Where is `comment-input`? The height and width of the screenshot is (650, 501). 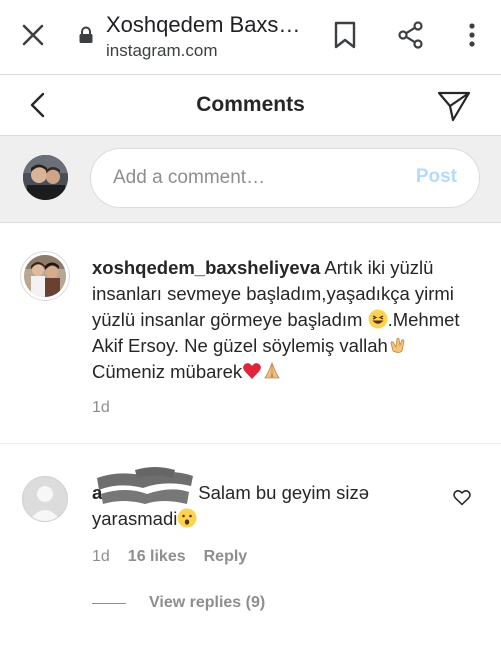 comment-input is located at coordinates (258, 178).